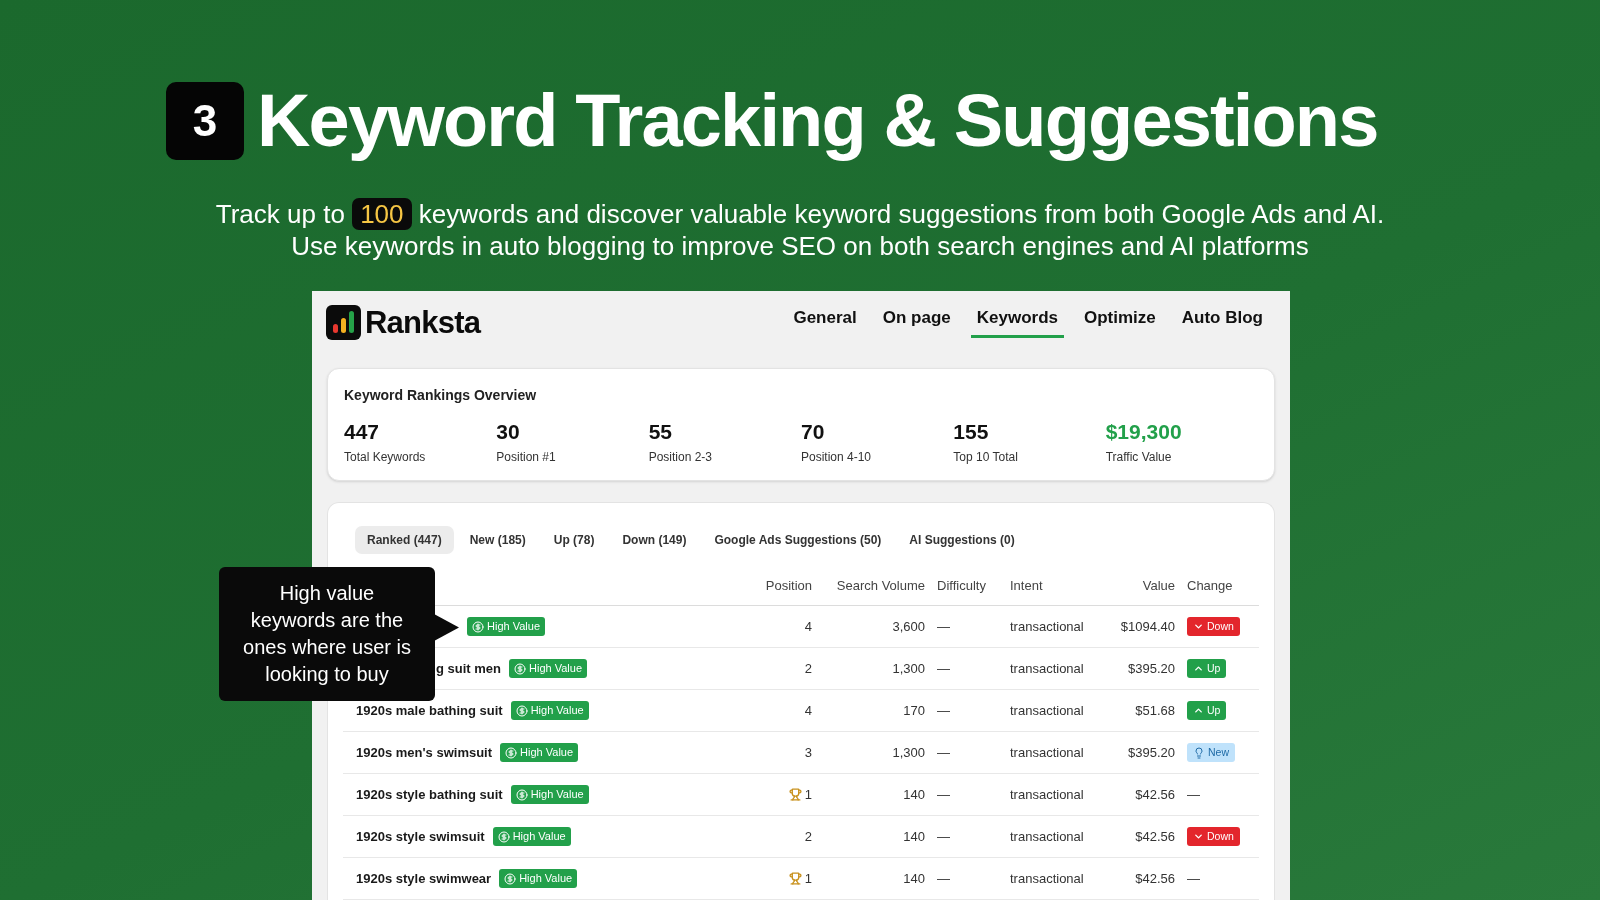 The width and height of the screenshot is (1600, 900). I want to click on stat-label: Position 4-10, so click(837, 457).